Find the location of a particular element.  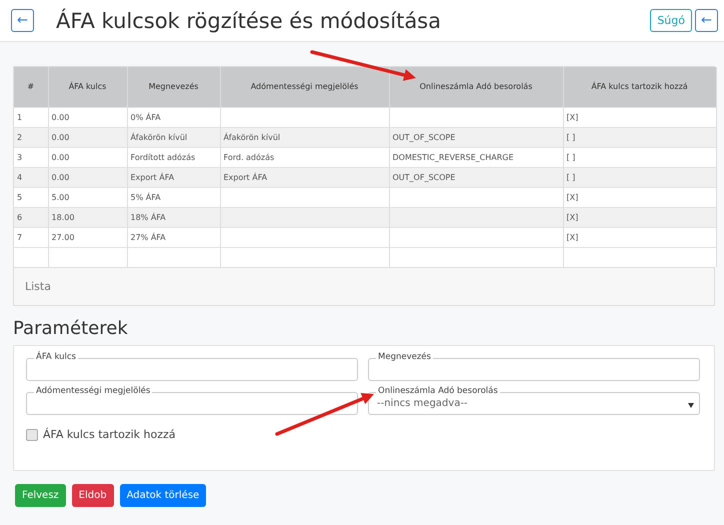

table-cell: 18.00 is located at coordinates (87, 217).